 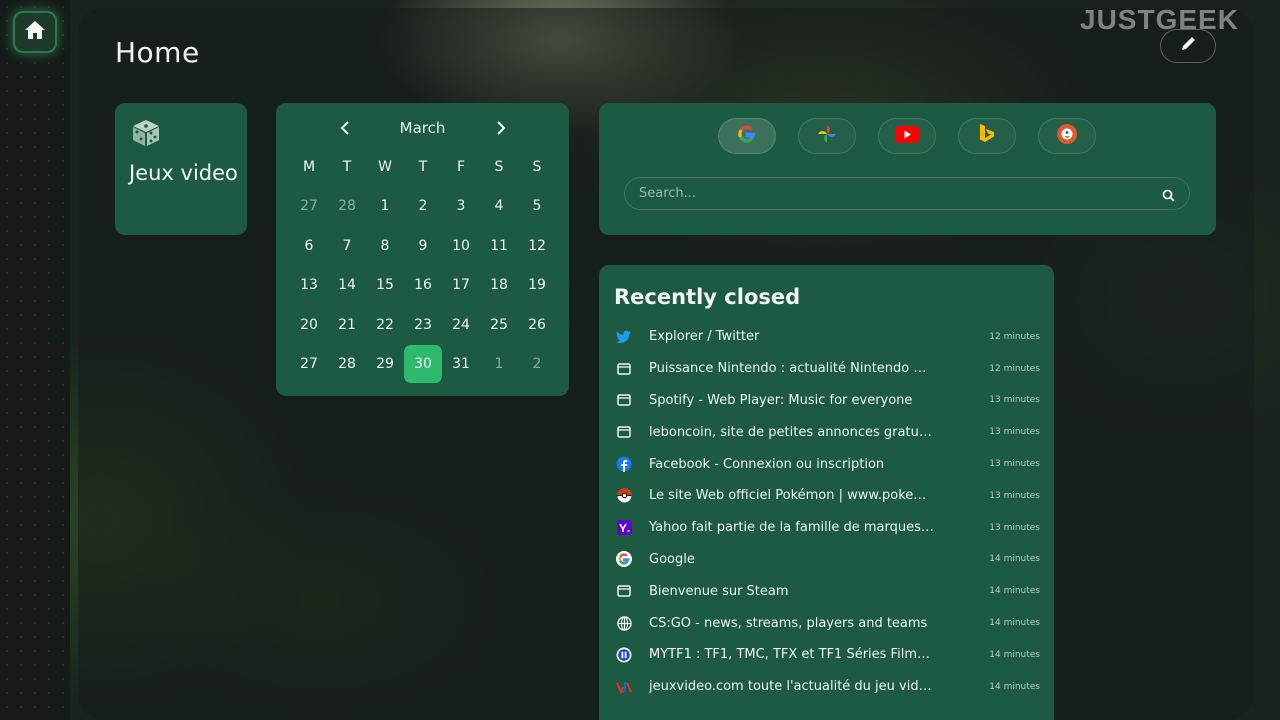 I want to click on calendar-day: 17, so click(x=461, y=285).